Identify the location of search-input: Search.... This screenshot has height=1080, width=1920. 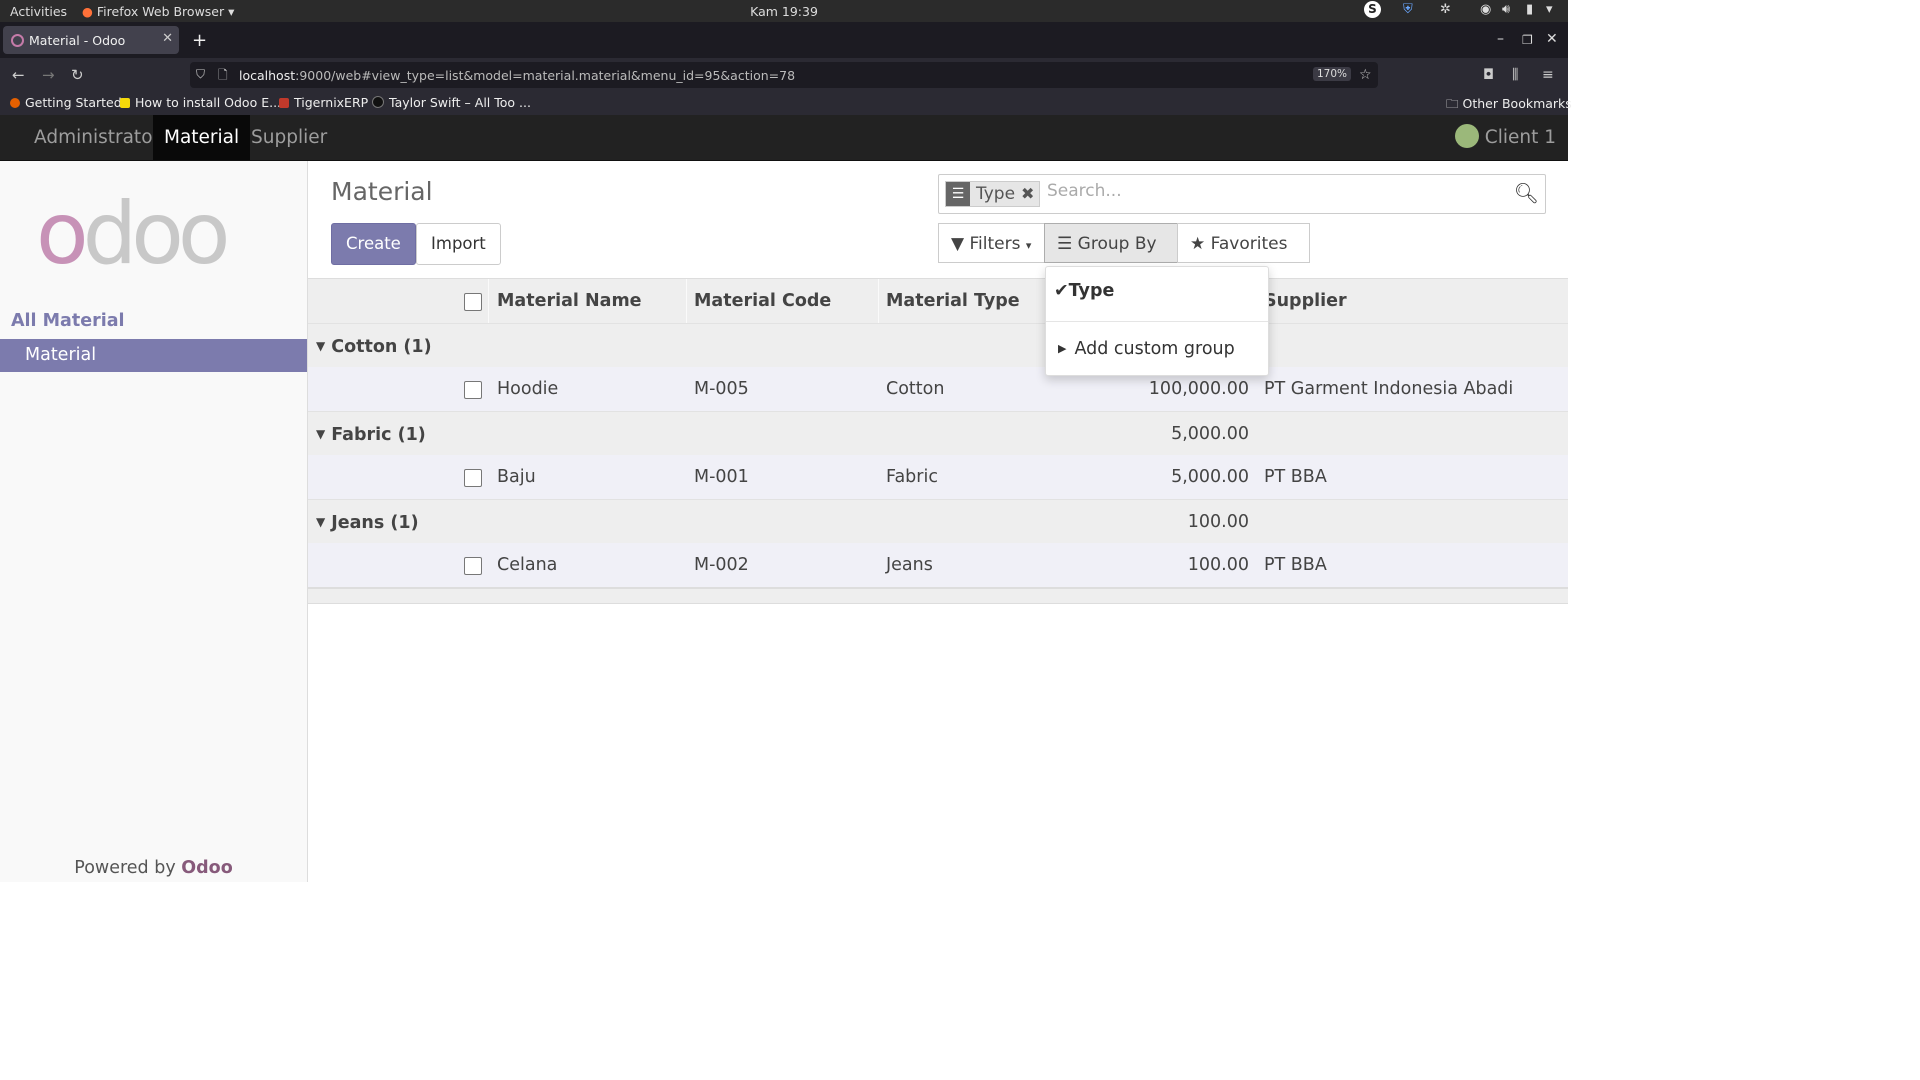
(1084, 191).